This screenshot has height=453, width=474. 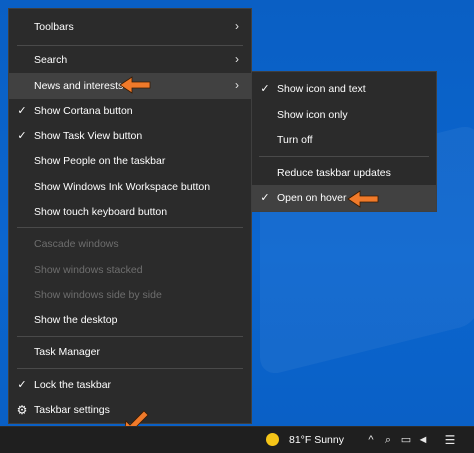 I want to click on menu-item-label: Show Cortana button, so click(x=83, y=111).